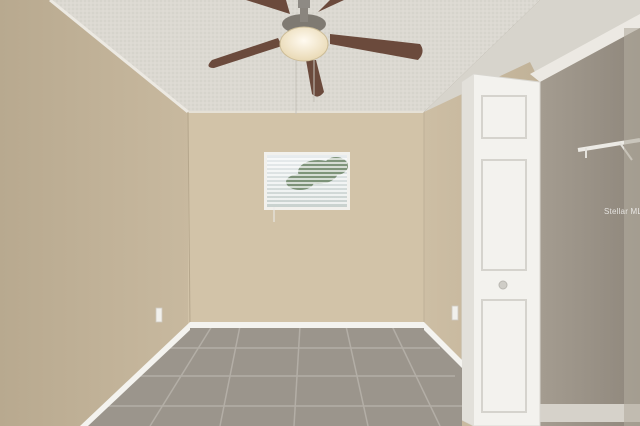 Image resolution: width=640 pixels, height=426 pixels. Describe the element at coordinates (159, 315) in the screenshot. I see `wall-outlet` at that location.